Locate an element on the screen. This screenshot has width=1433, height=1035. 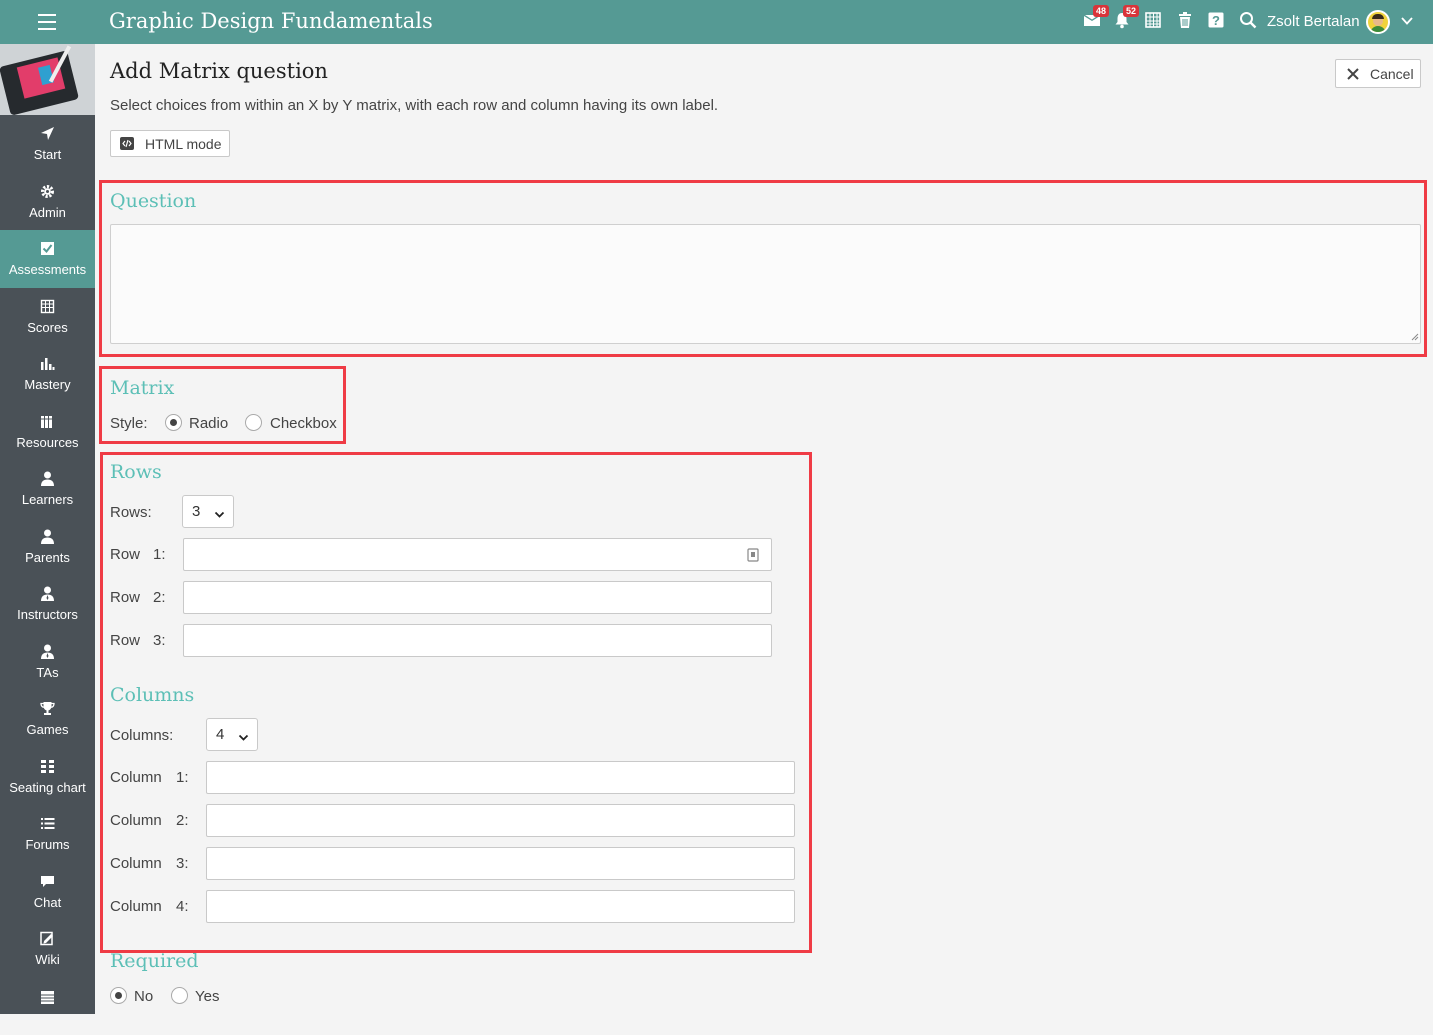
sidebar-item-seating-chart: Seating chart is located at coordinates (47, 777).